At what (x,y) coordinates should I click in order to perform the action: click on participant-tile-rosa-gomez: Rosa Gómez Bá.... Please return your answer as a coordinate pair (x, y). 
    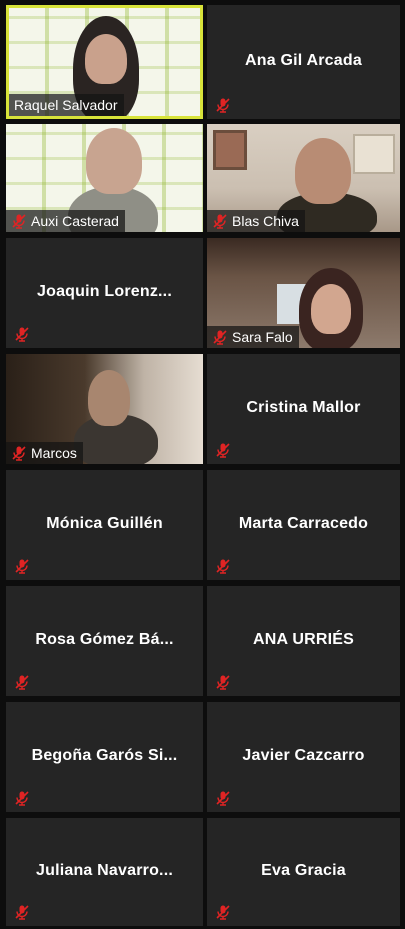
    Looking at the image, I should click on (104, 641).